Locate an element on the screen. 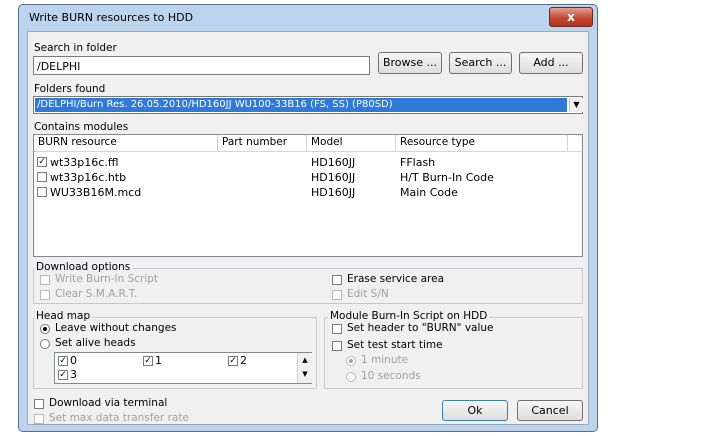  close-button: x is located at coordinates (571, 17).